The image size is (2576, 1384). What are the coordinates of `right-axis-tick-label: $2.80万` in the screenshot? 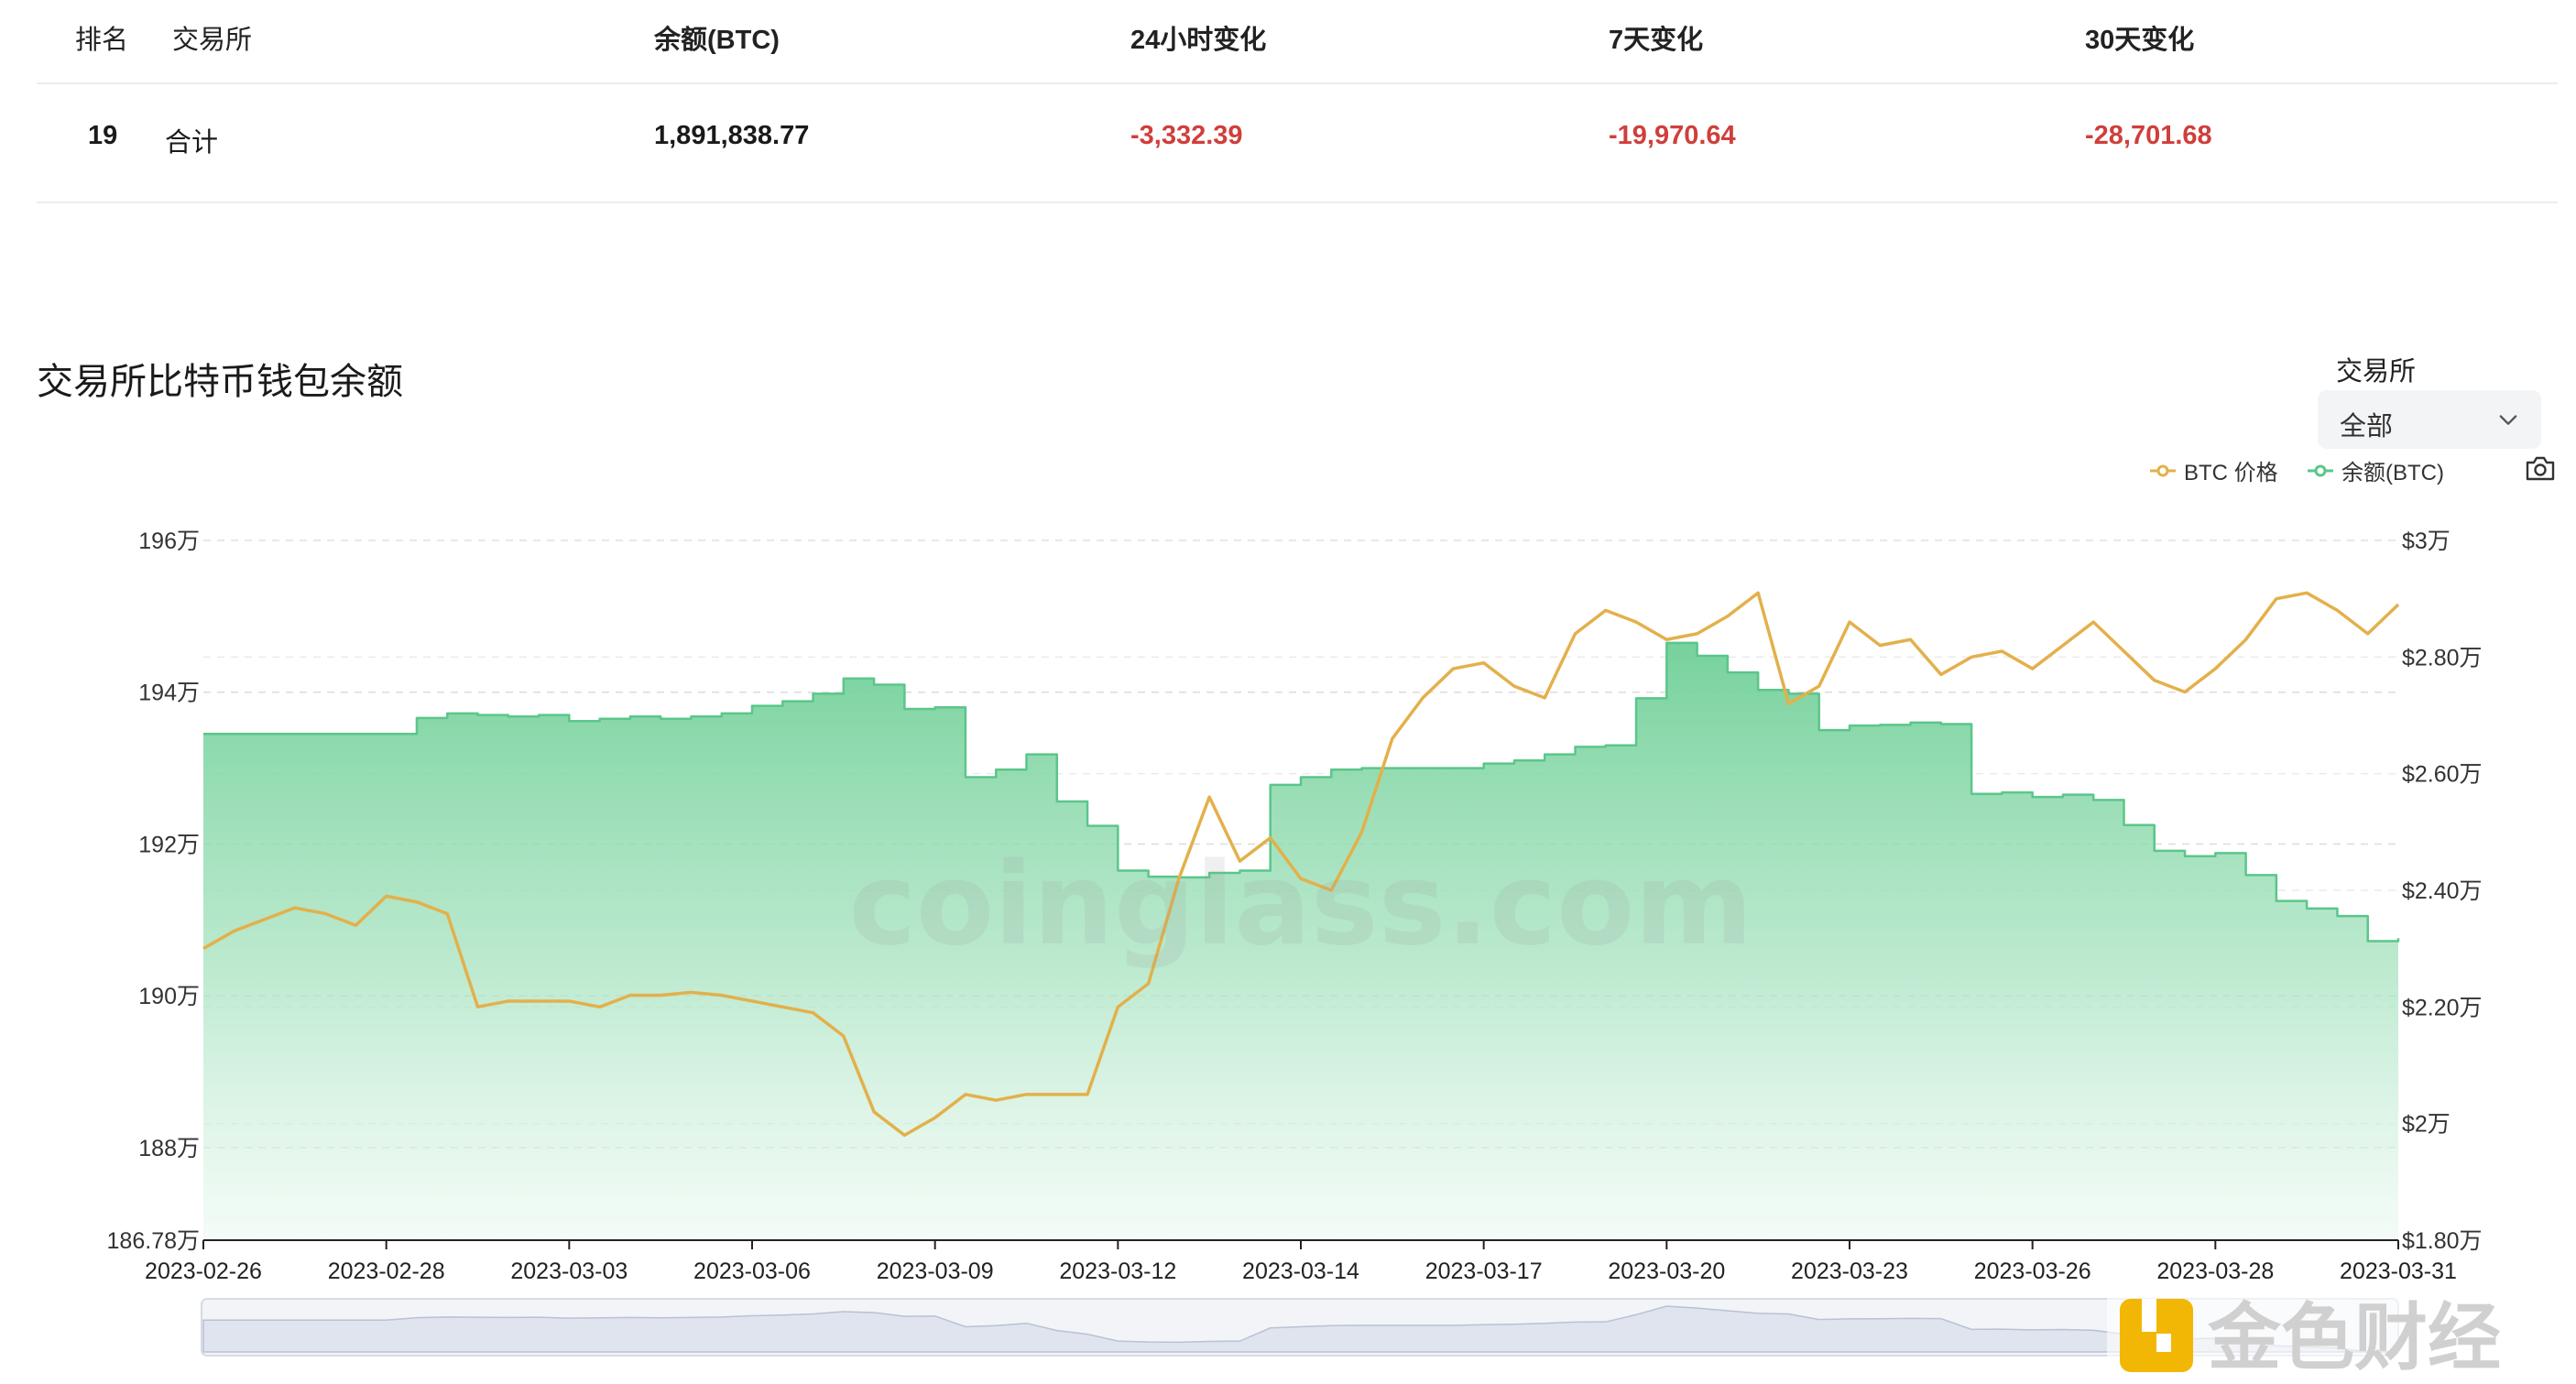 It's located at (2442, 657).